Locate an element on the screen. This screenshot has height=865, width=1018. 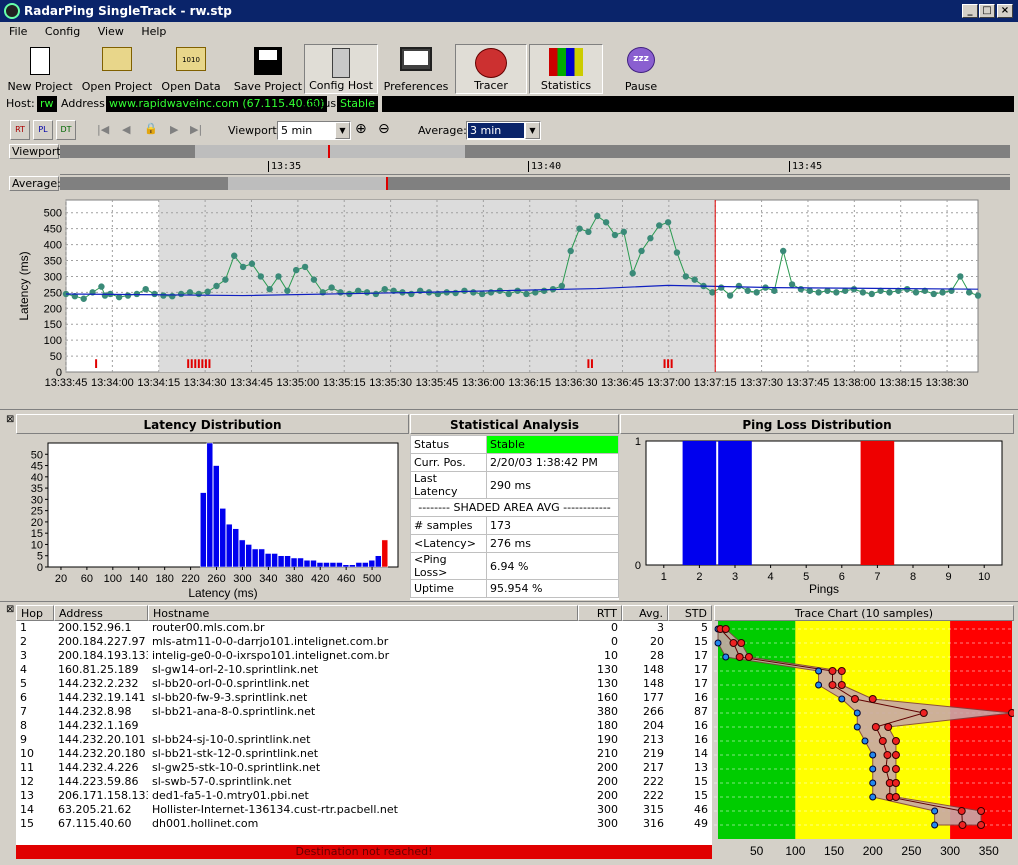
lock-icon: 🔒 is located at coordinates (151, 128).